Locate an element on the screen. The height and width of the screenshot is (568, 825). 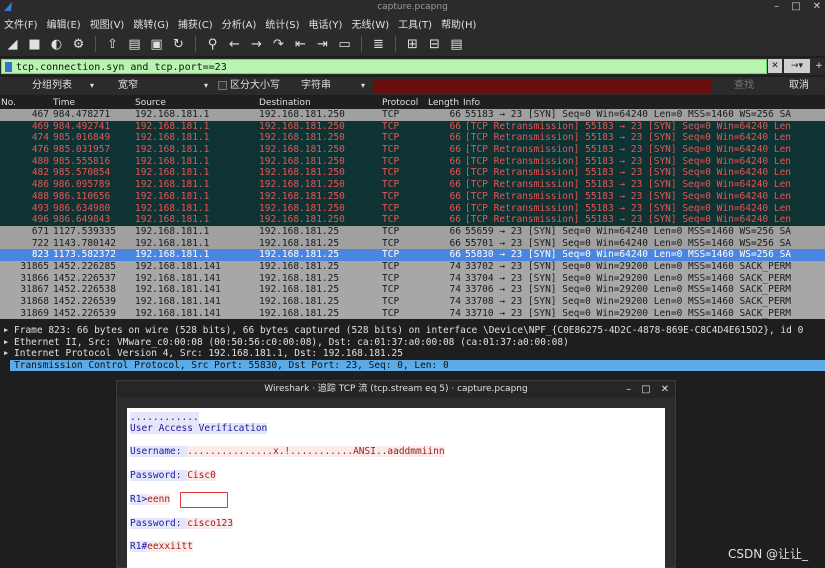
column-source: Source is located at coordinates (150, 103).